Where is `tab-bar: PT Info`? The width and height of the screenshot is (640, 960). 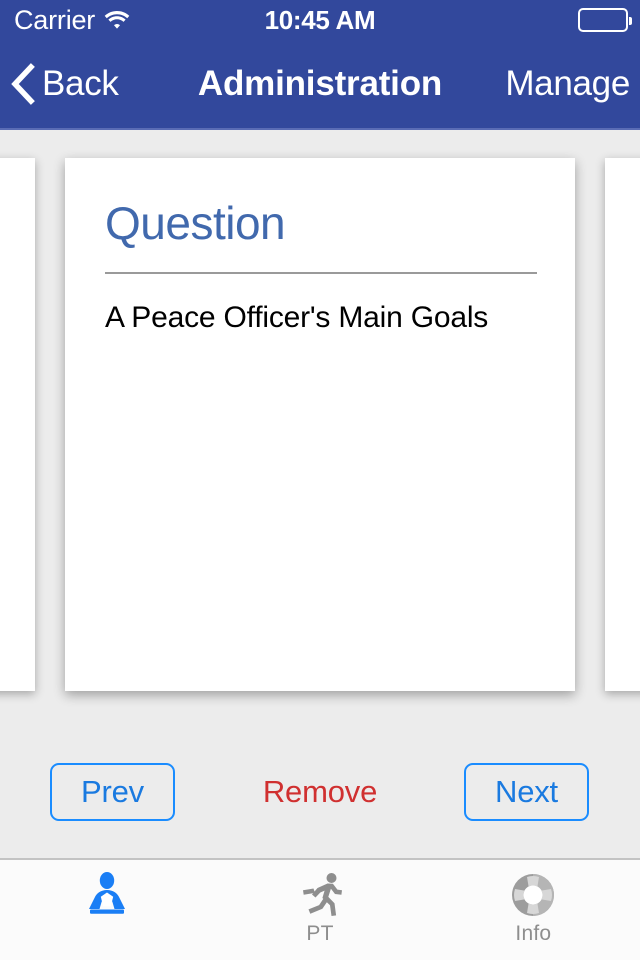
tab-bar: PT Info is located at coordinates (320, 909).